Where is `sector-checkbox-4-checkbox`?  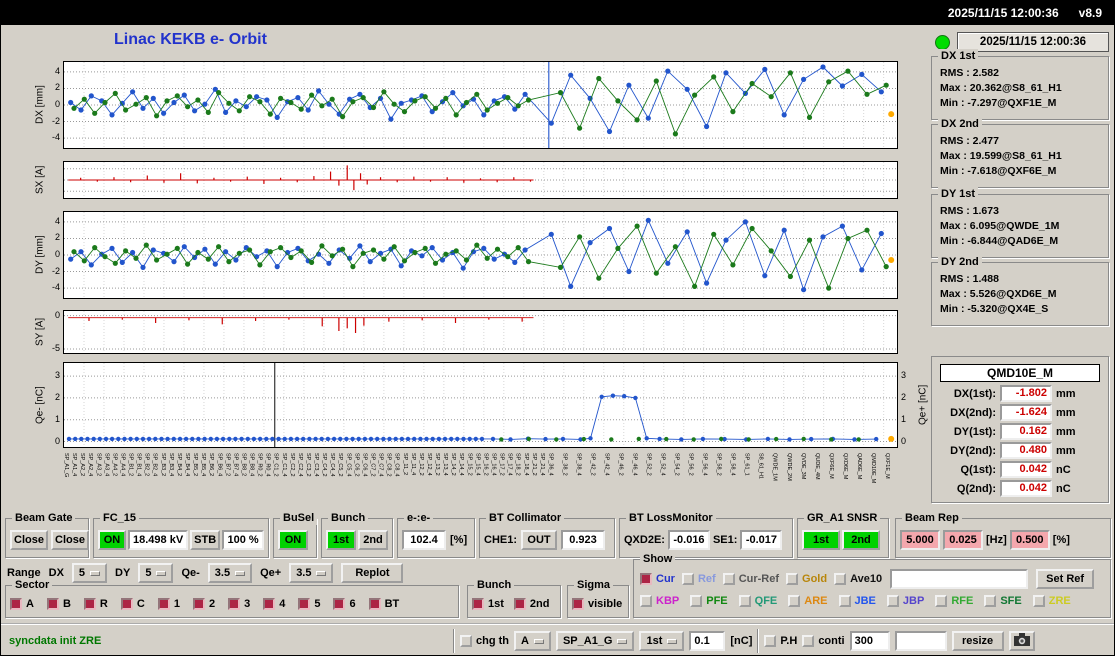
sector-checkbox-4-checkbox is located at coordinates (269, 604).